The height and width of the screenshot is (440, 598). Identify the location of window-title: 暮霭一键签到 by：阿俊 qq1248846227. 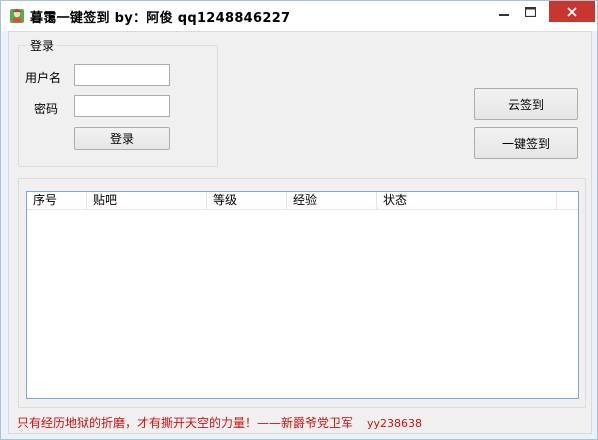
(160, 18).